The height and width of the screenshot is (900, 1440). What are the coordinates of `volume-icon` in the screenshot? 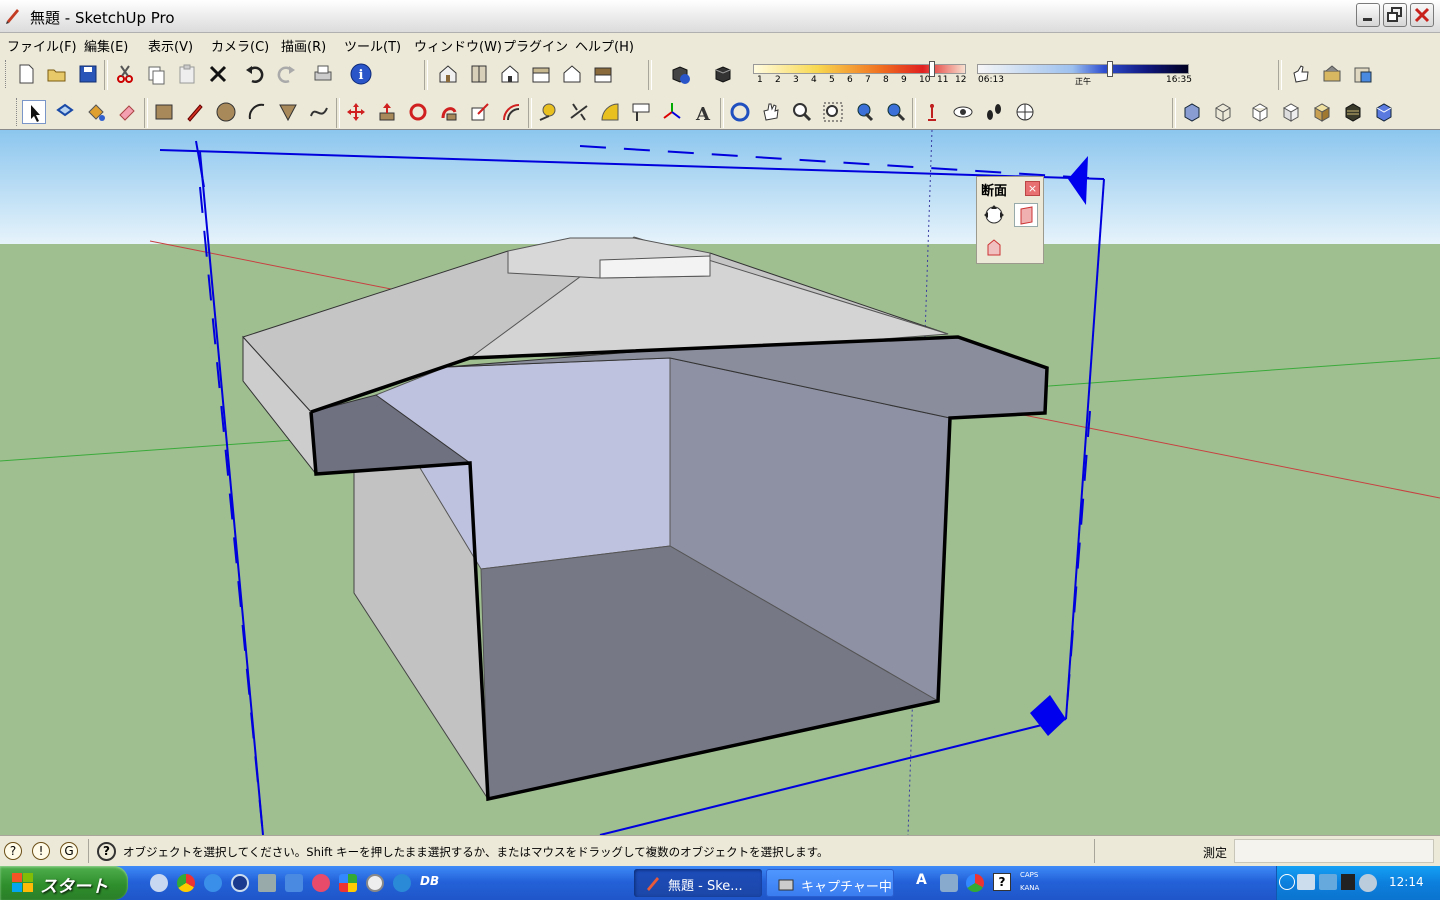 It's located at (1368, 883).